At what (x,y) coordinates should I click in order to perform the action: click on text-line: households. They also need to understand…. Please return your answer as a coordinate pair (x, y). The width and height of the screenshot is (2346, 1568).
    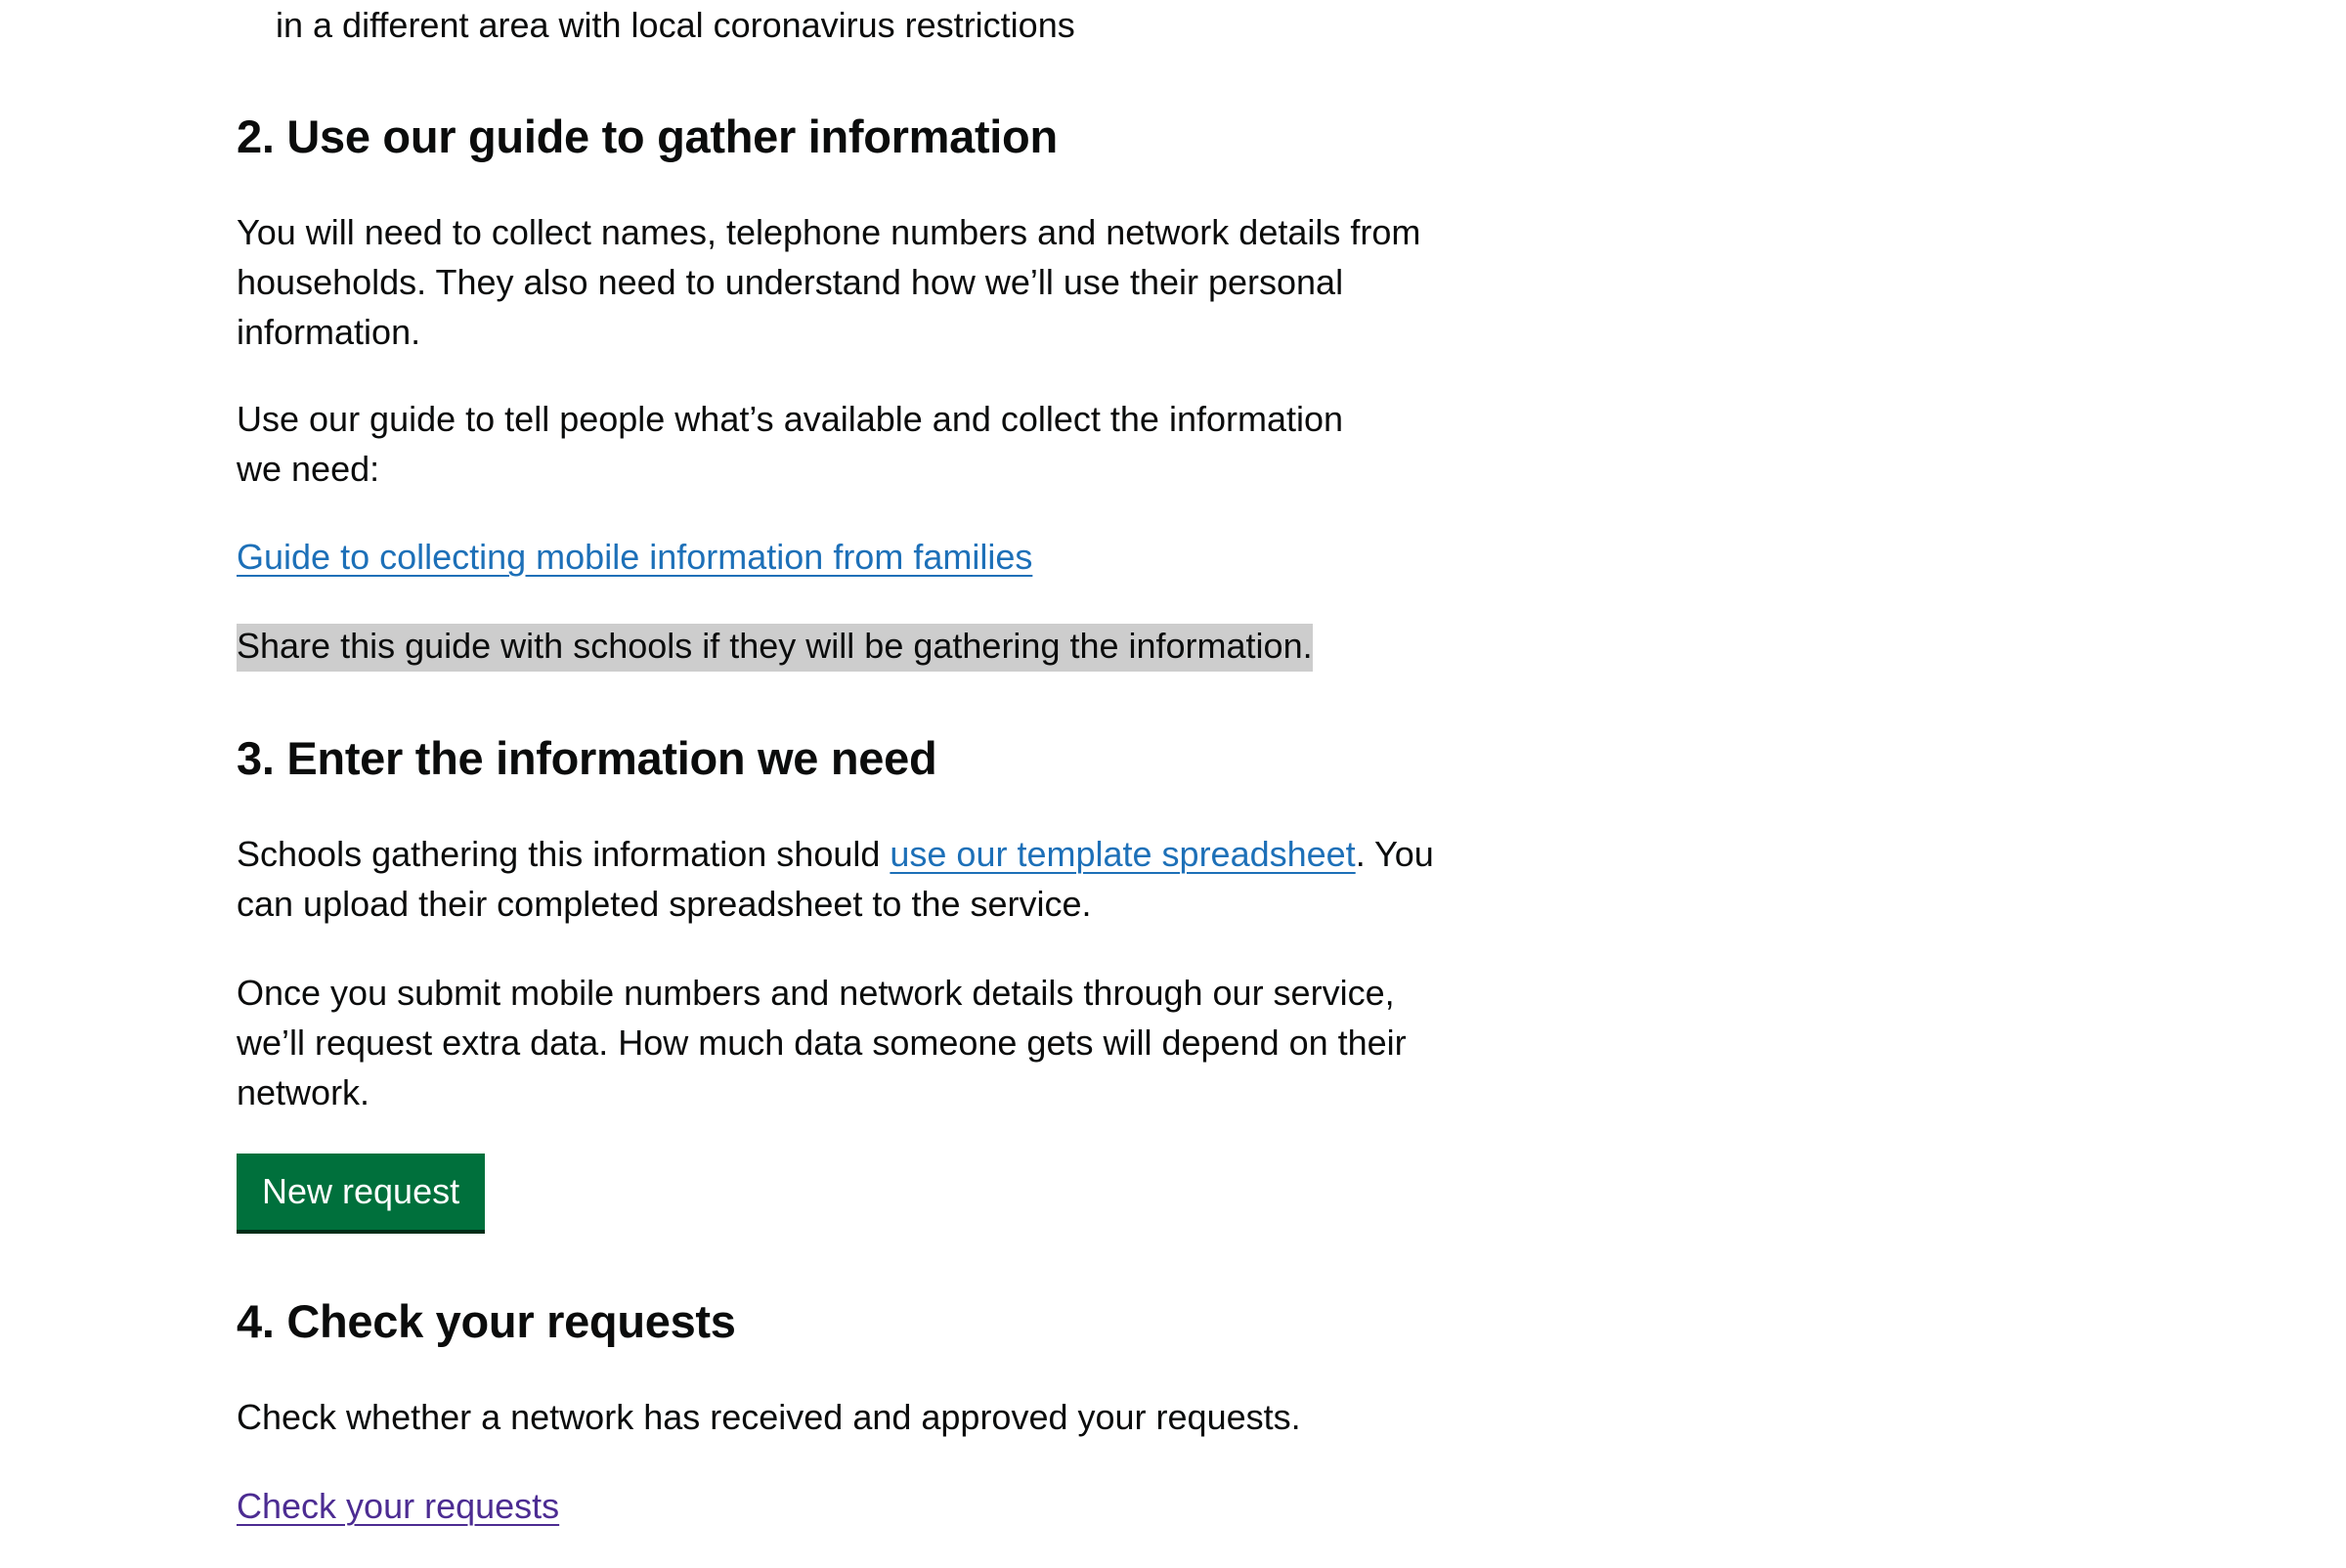
    Looking at the image, I should click on (791, 282).